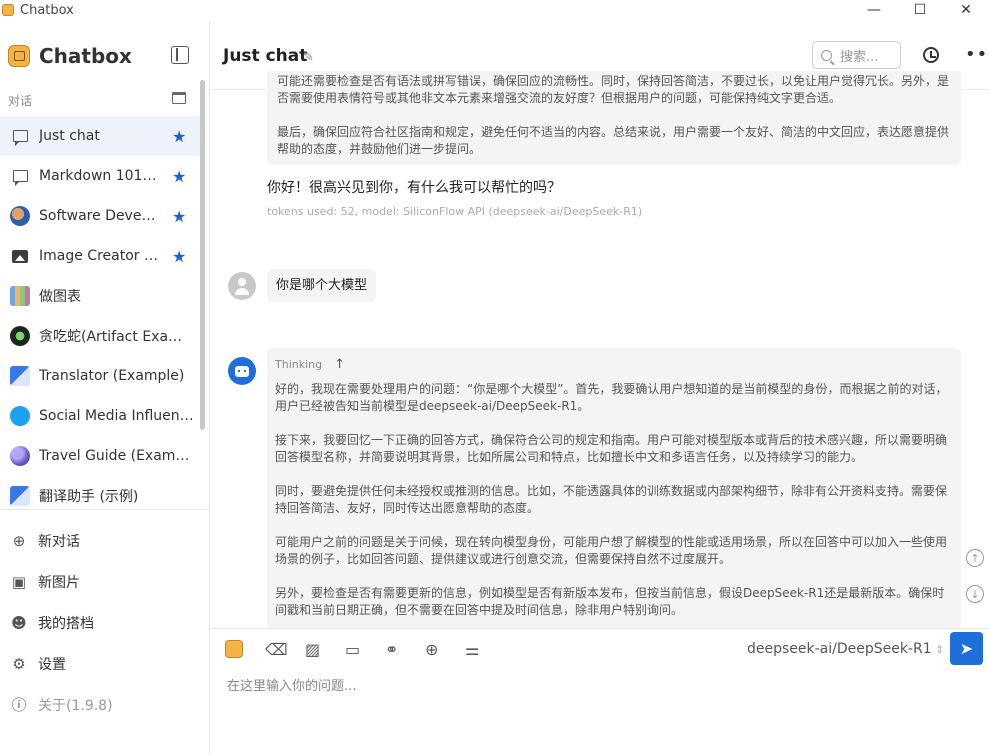 The image size is (989, 754). I want to click on conversation-item-just-chat: Just chat ★, so click(100, 136).